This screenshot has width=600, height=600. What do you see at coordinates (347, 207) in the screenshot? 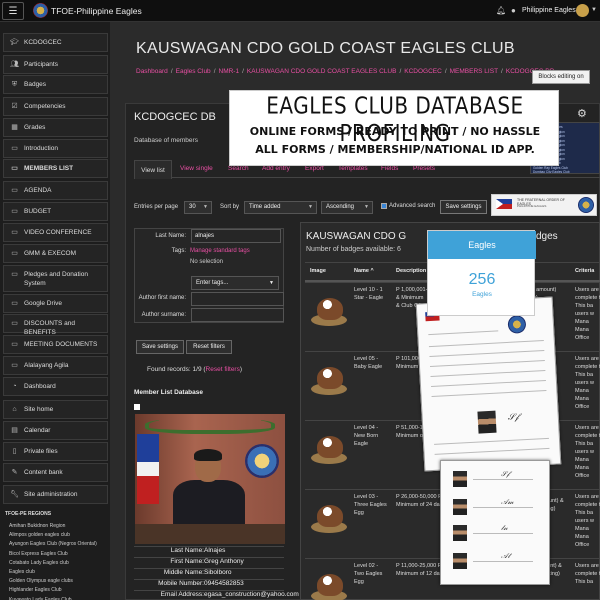
I see `sort-order-select: Ascending ▼` at bounding box center [347, 207].